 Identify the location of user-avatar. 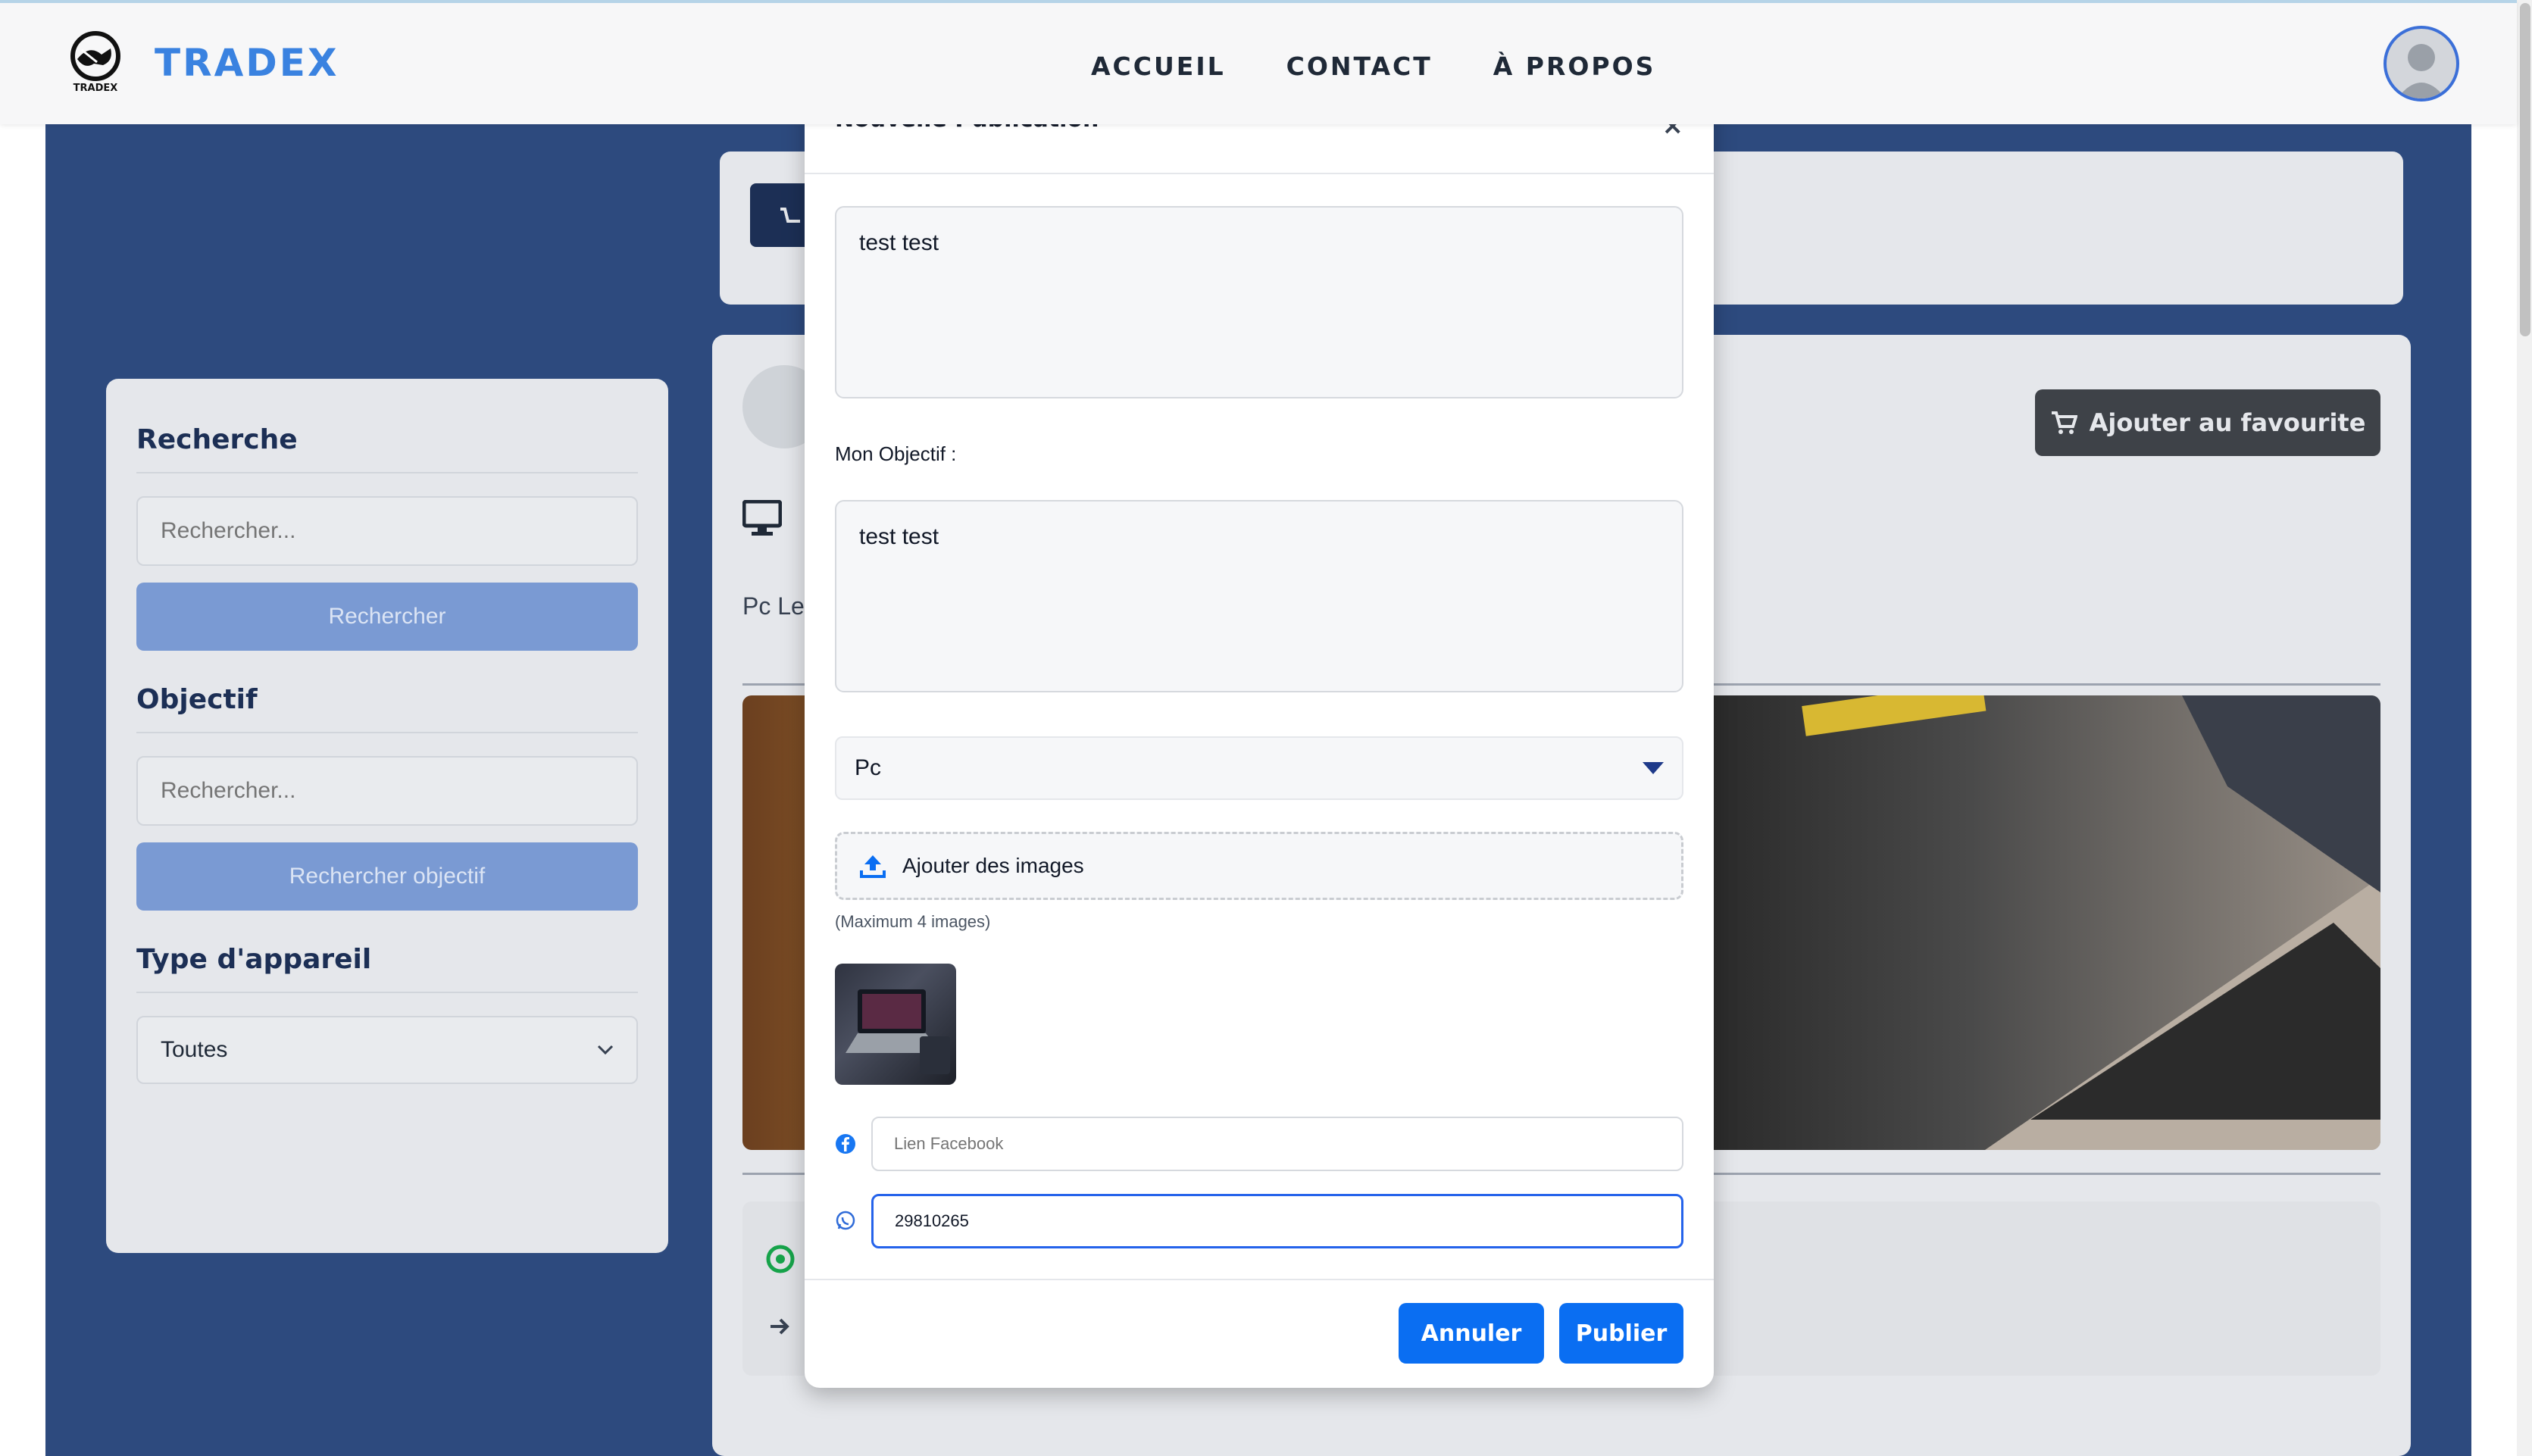
(2421, 64).